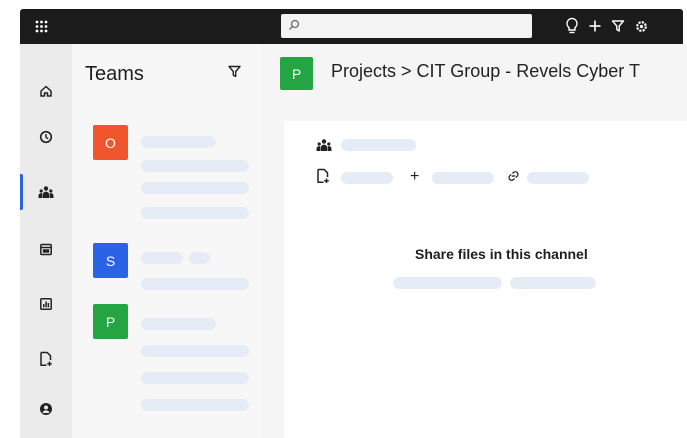 The width and height of the screenshot is (687, 438). Describe the element at coordinates (607, 26) in the screenshot. I see `top-actions` at that location.